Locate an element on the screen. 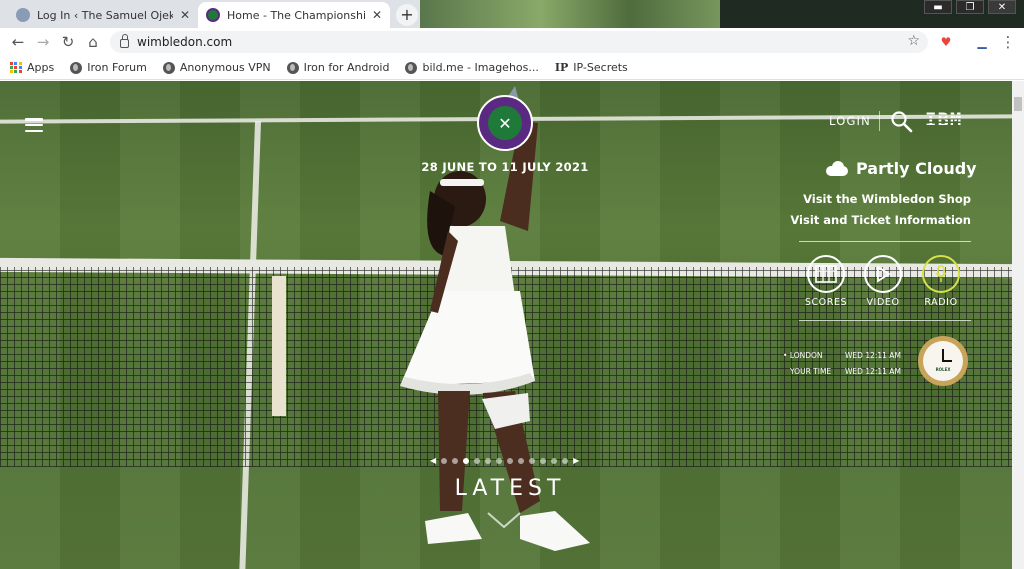 The image size is (1024, 569). window-controls: ▬ ❐ ✕ is located at coordinates (970, 7).